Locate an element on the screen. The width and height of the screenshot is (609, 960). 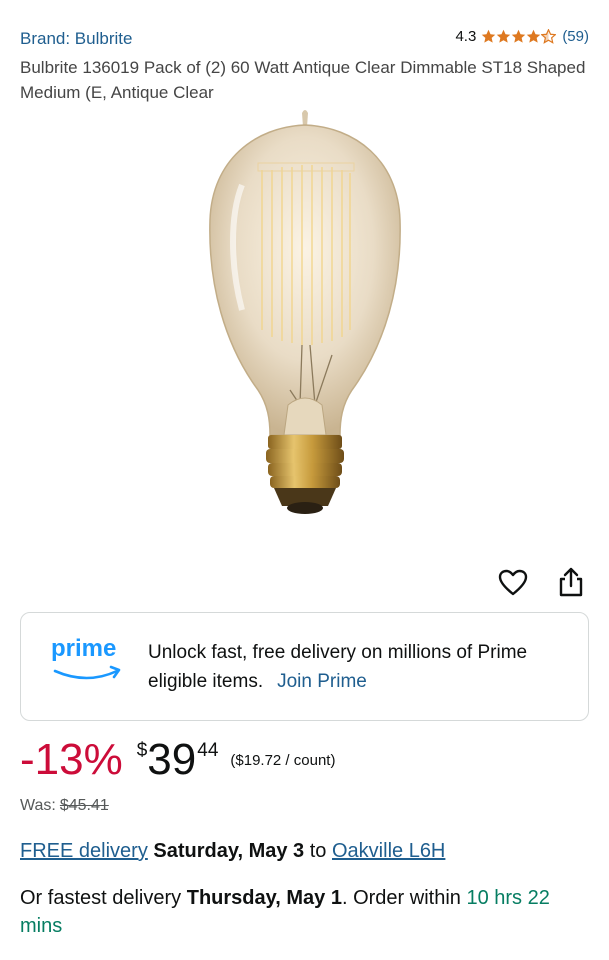
star-outline-icon is located at coordinates (549, 36).